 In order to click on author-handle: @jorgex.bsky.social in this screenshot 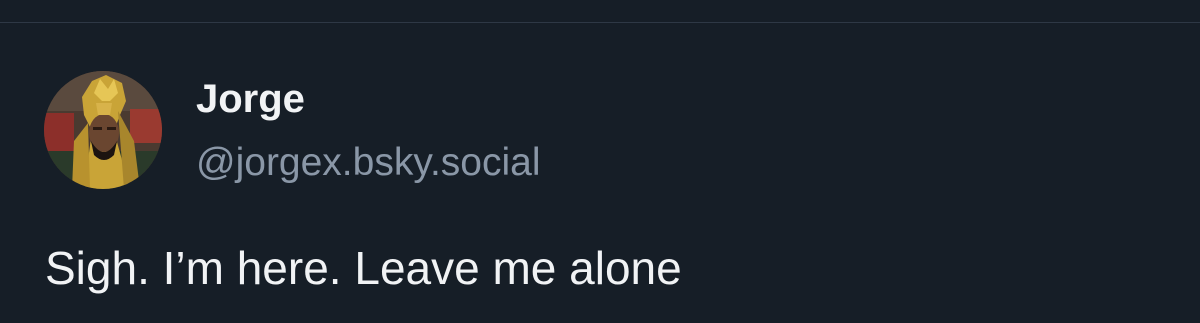, I will do `click(368, 162)`.